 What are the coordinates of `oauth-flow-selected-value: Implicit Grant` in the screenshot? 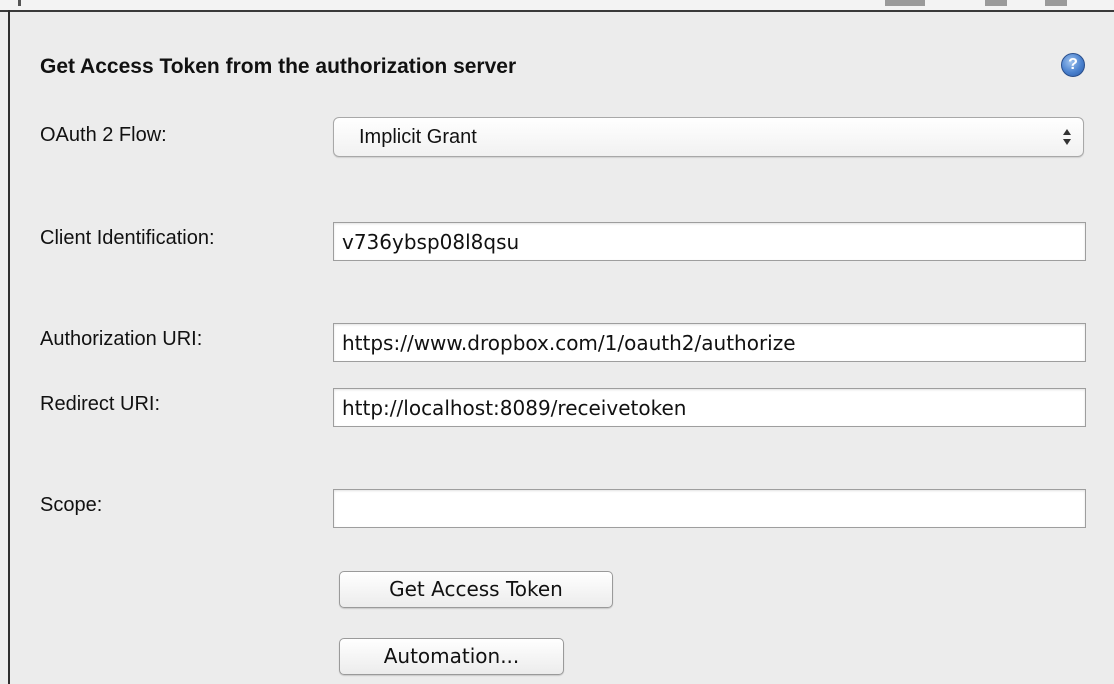 It's located at (418, 137).